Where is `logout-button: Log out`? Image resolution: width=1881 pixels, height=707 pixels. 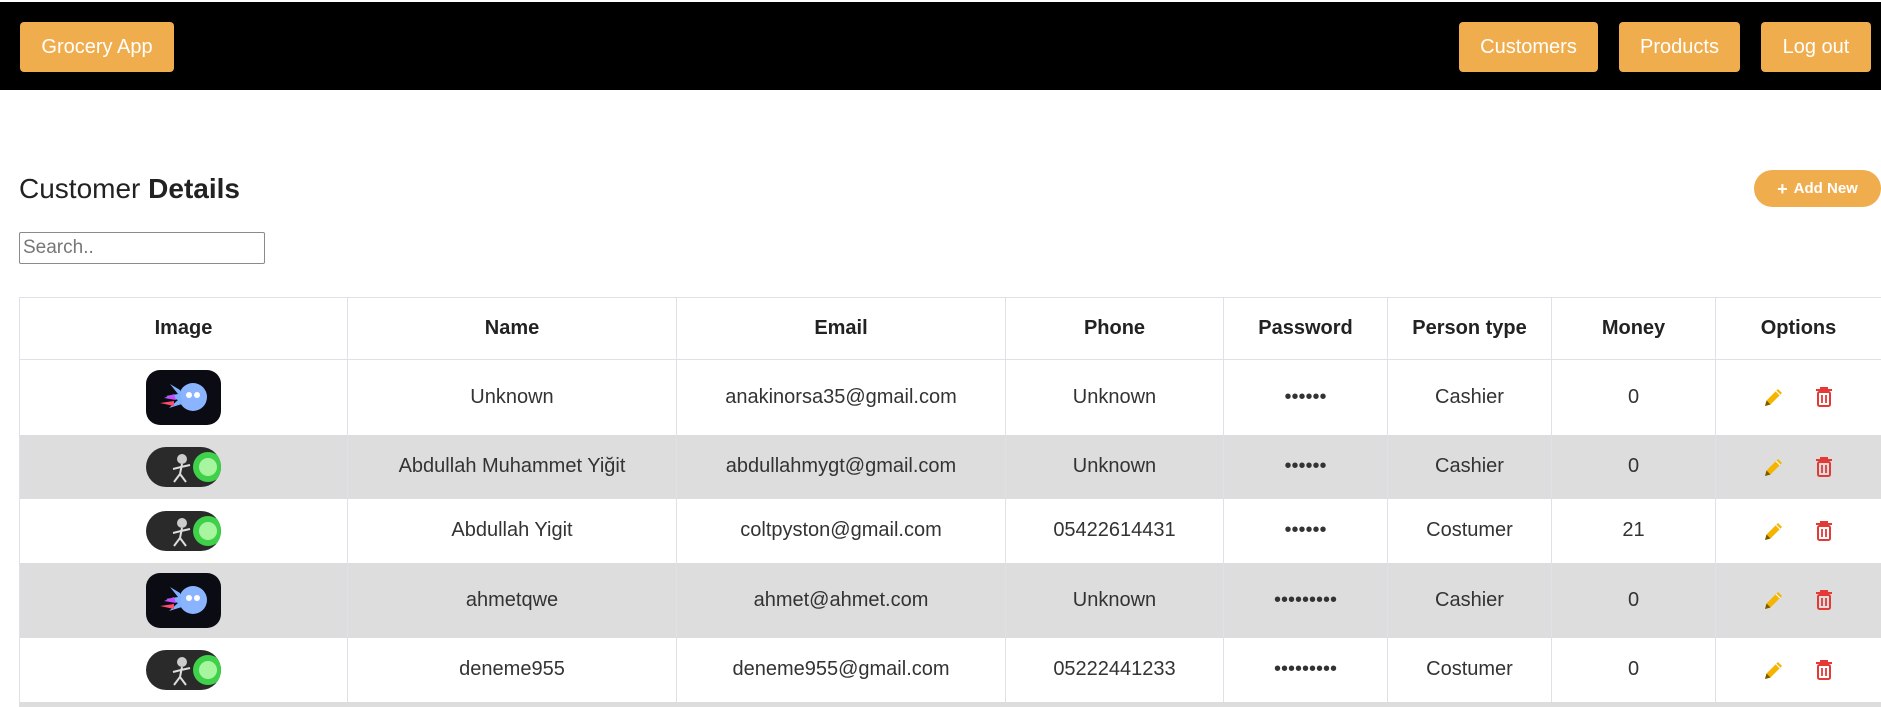 logout-button: Log out is located at coordinates (1816, 47).